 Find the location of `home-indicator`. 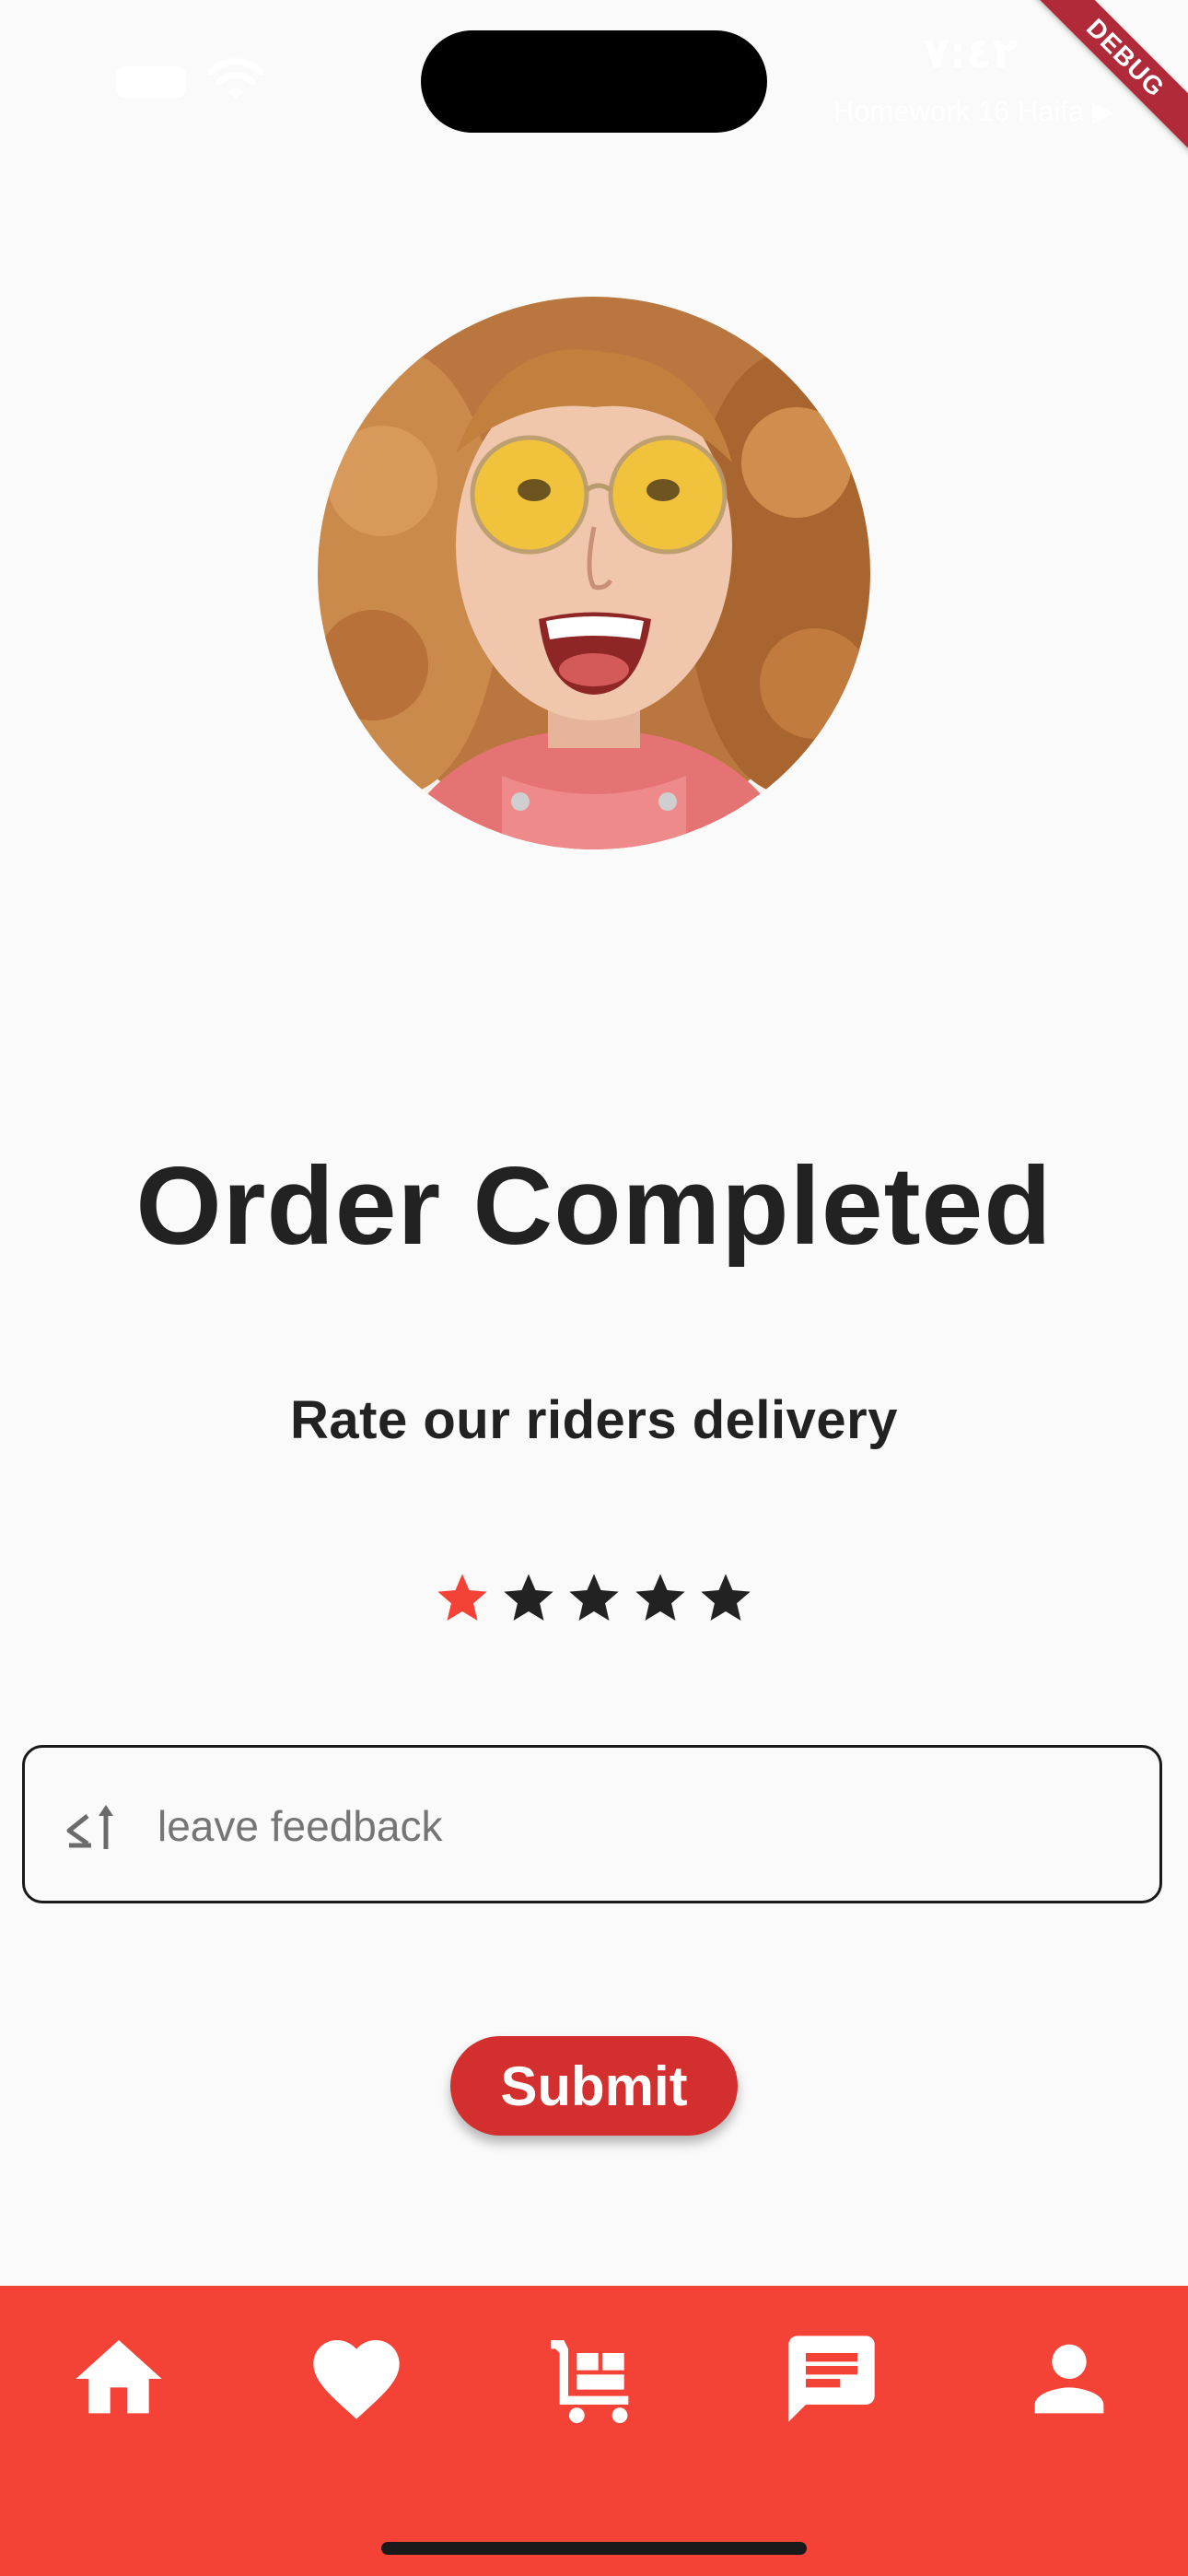

home-indicator is located at coordinates (594, 2548).